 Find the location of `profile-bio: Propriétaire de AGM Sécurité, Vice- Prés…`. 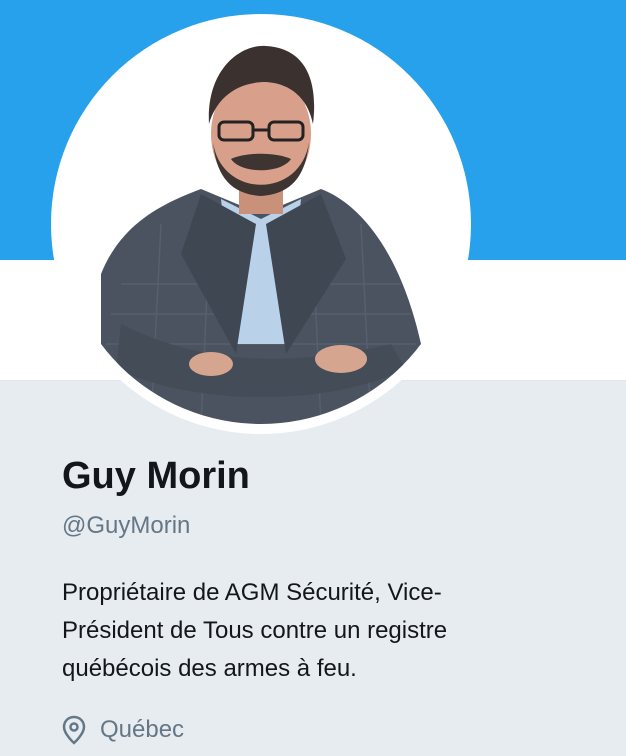

profile-bio: Propriétaire de AGM Sécurité, Vice- Prés… is located at coordinates (322, 631).